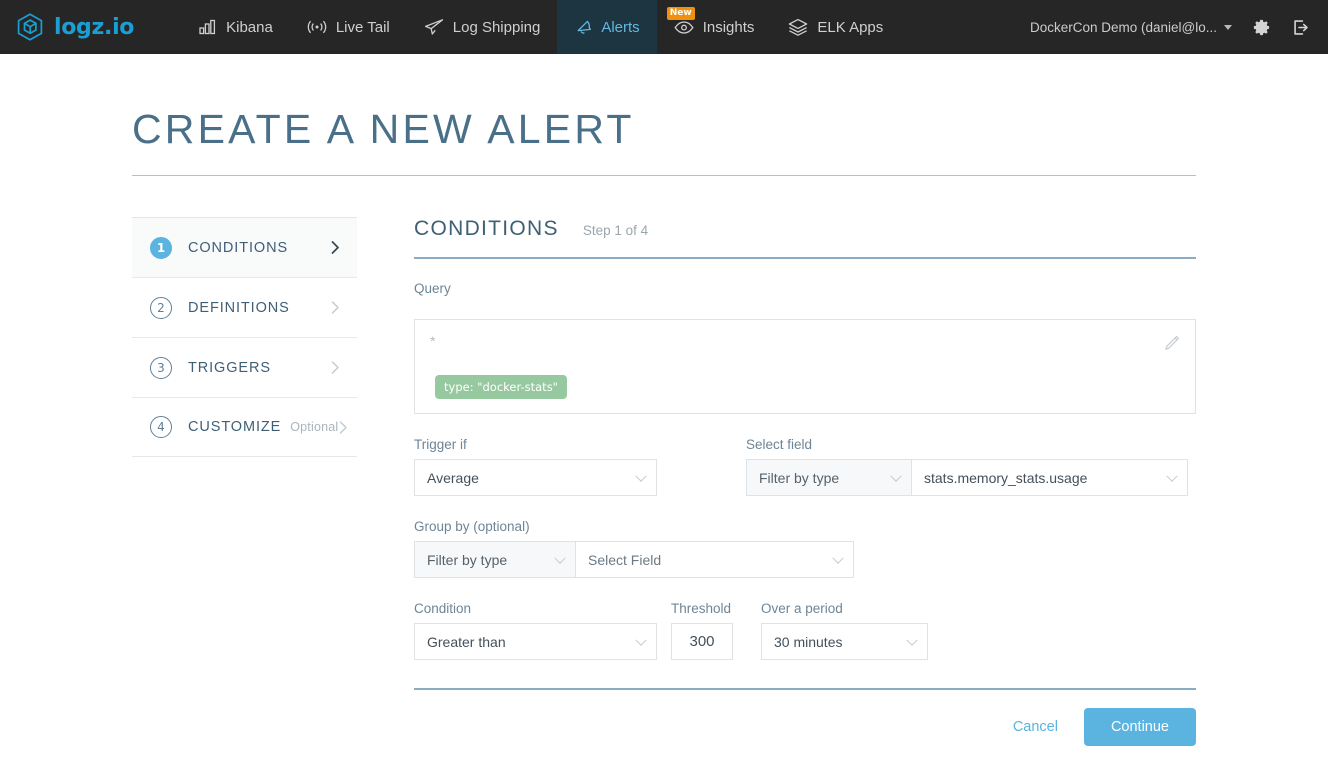 This screenshot has width=1328, height=776. Describe the element at coordinates (1300, 27) in the screenshot. I see `logout-icon` at that location.